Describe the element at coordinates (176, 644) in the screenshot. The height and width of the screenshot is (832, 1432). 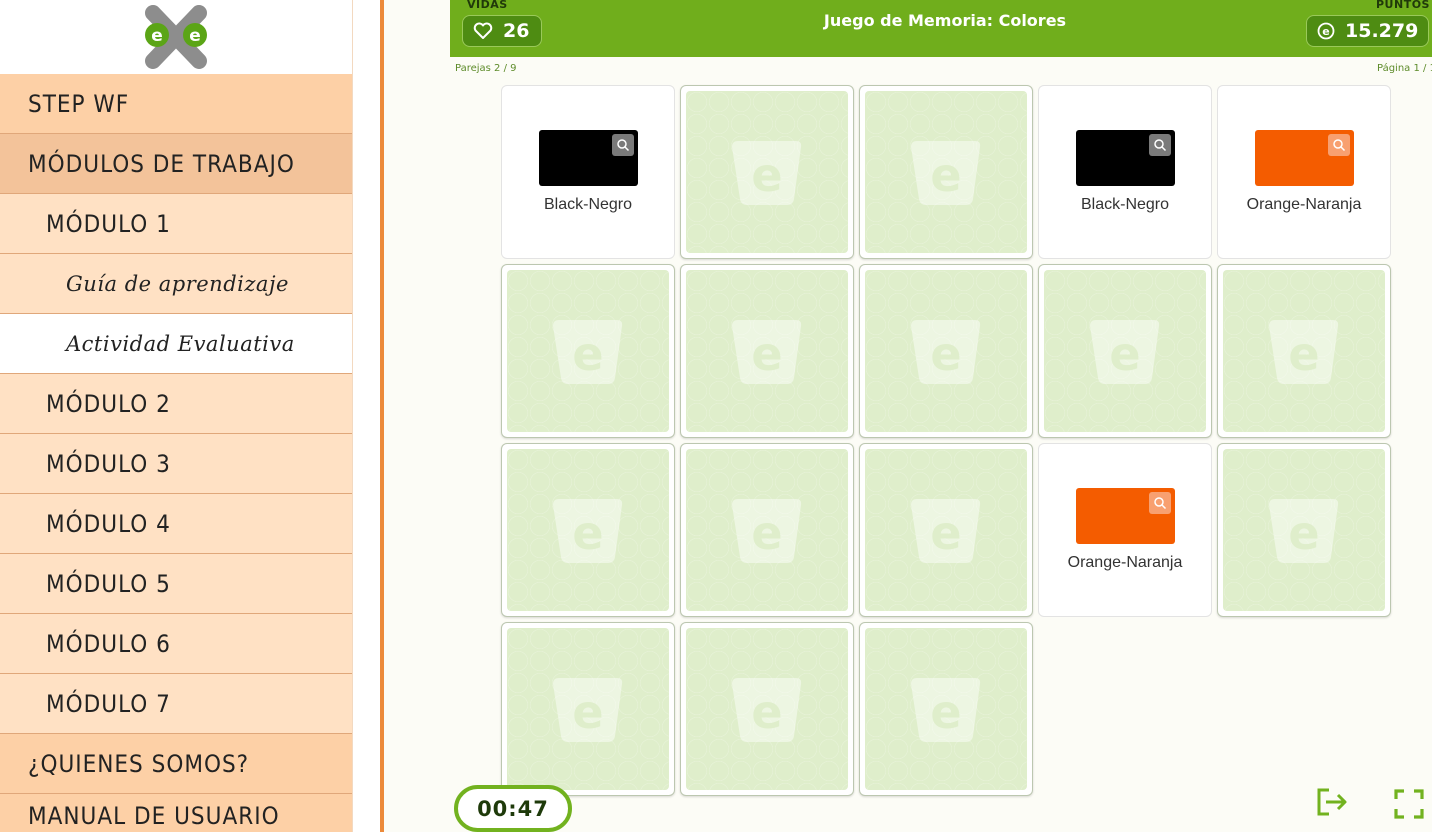
I see `nav-item-modulo-6: MÓDULO 6` at that location.